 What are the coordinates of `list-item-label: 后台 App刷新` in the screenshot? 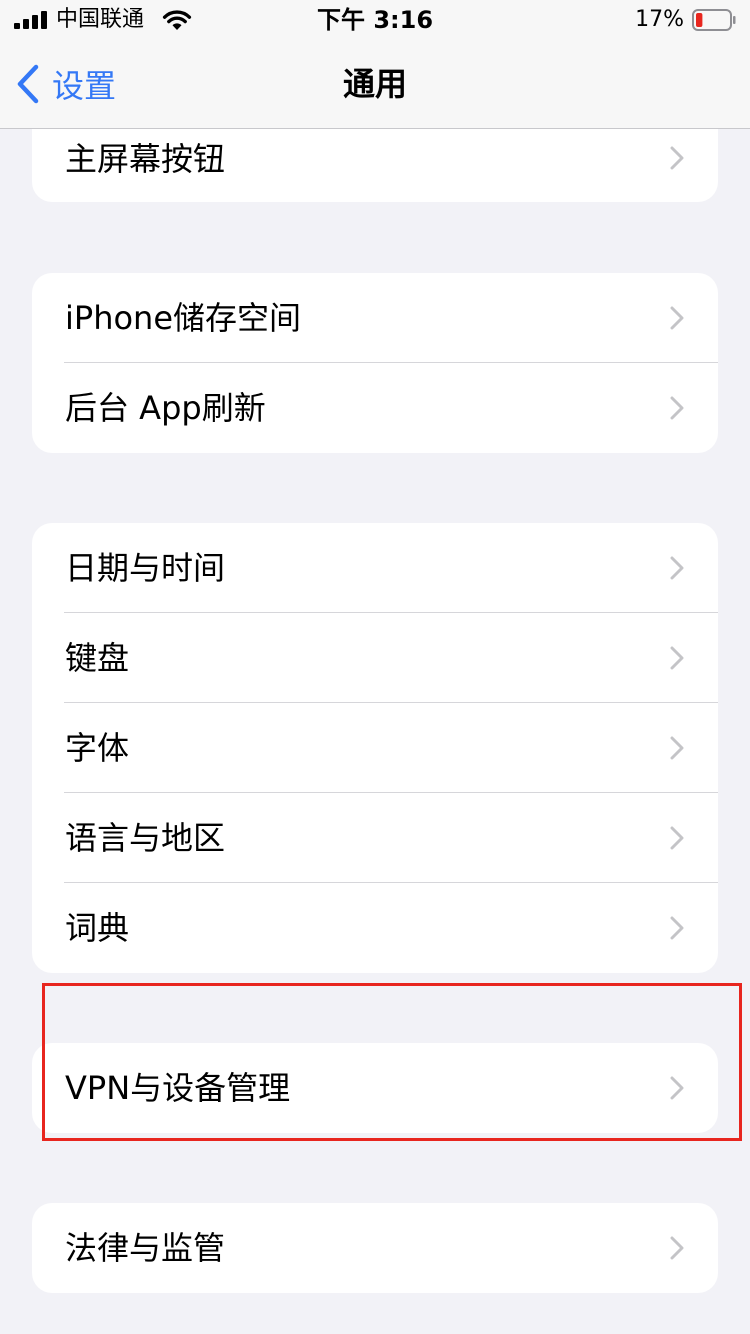 It's located at (165, 408).